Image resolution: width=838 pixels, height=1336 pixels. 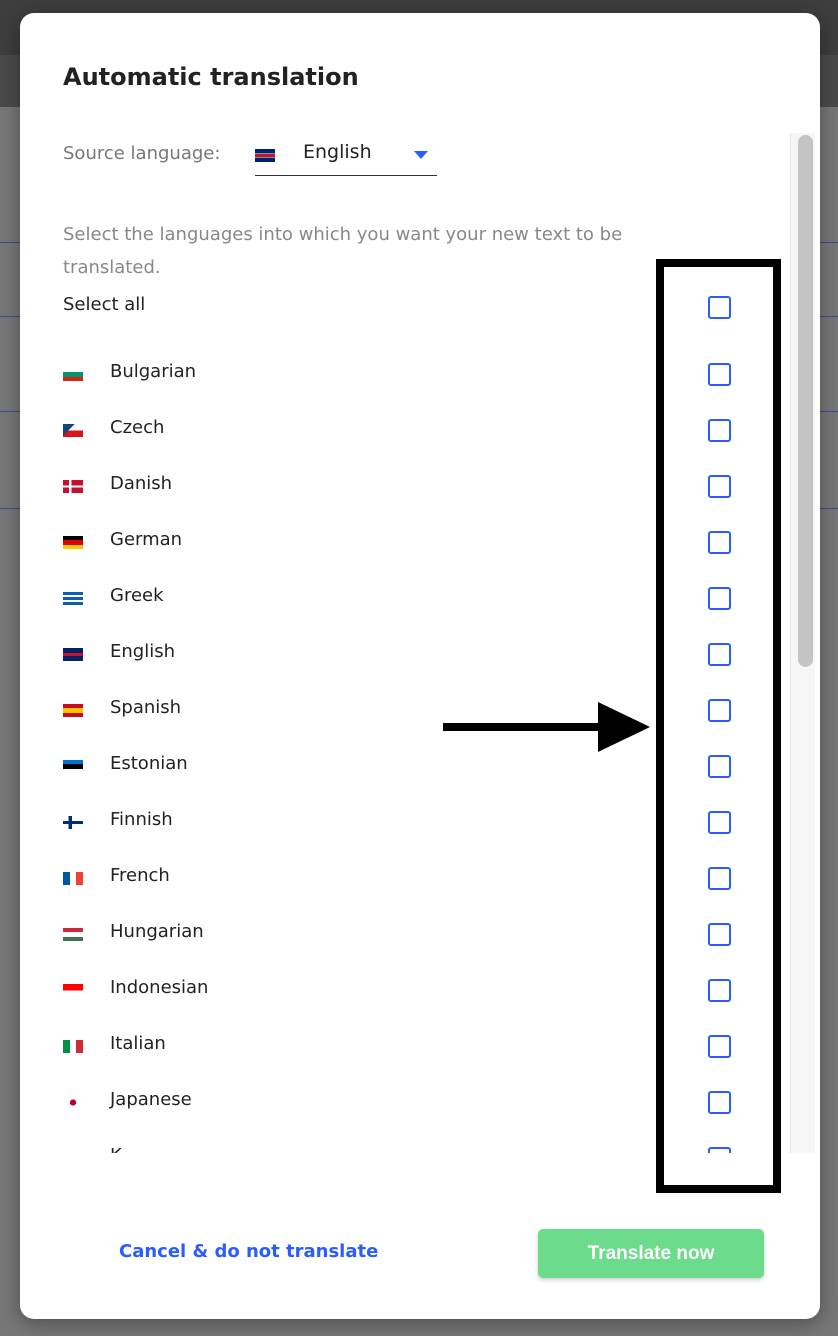 I want to click on chevron-down-icon, so click(x=421, y=155).